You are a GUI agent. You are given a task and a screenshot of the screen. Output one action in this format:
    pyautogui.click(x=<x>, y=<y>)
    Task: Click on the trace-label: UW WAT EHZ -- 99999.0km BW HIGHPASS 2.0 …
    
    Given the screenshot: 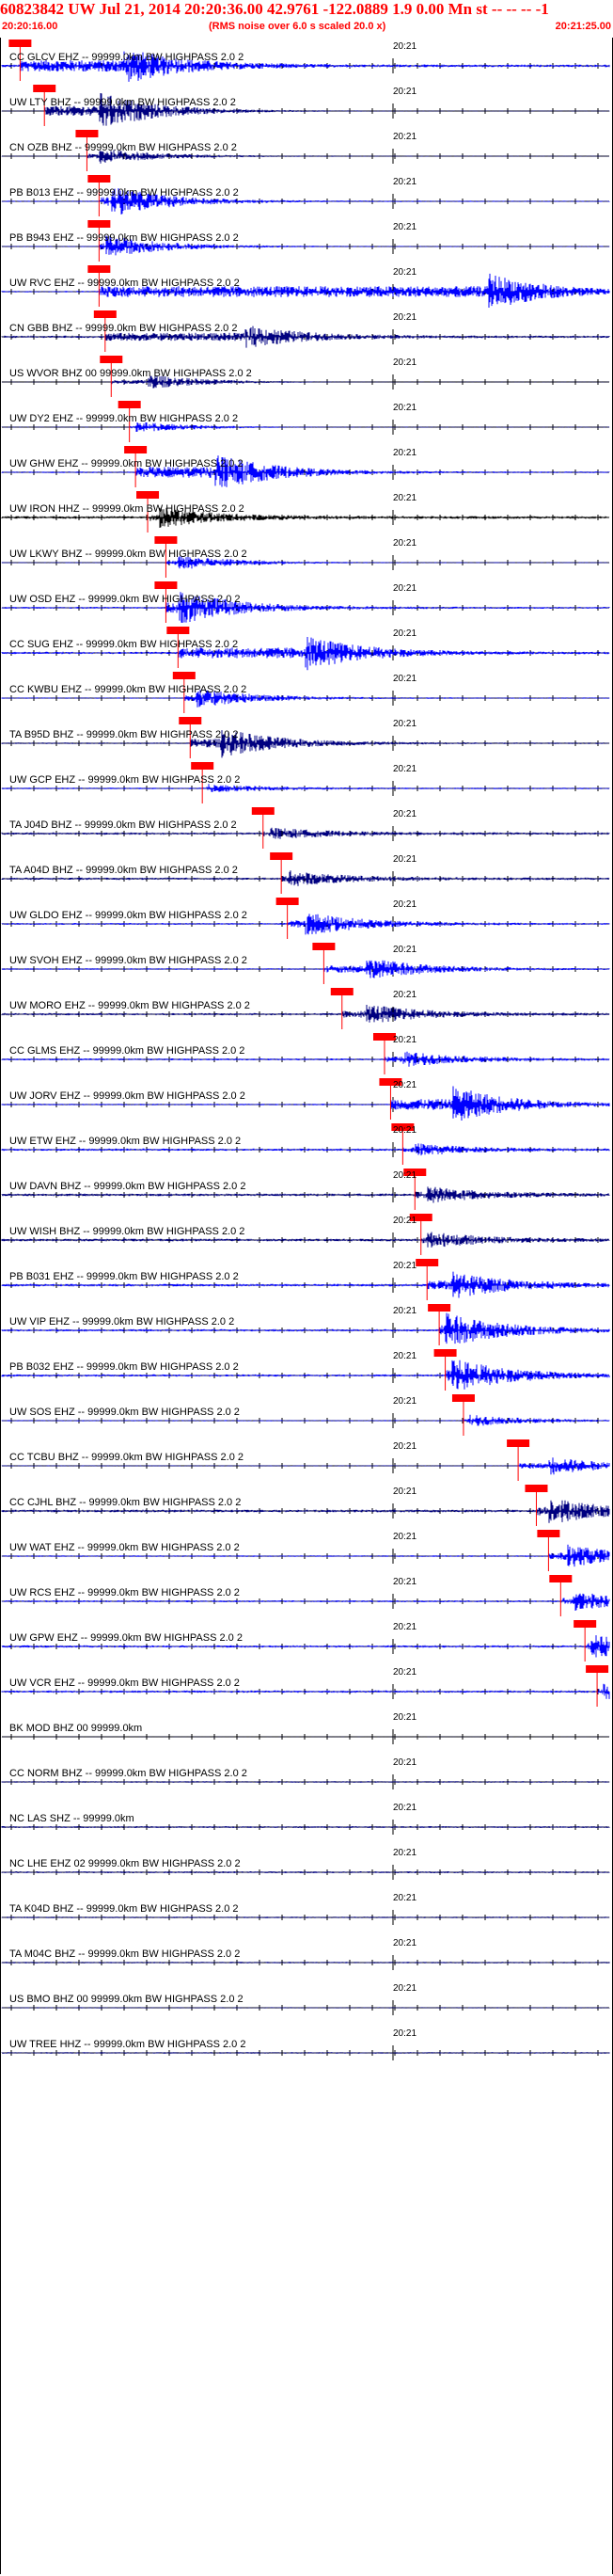 What is the action you would take?
    pyautogui.click(x=124, y=1547)
    